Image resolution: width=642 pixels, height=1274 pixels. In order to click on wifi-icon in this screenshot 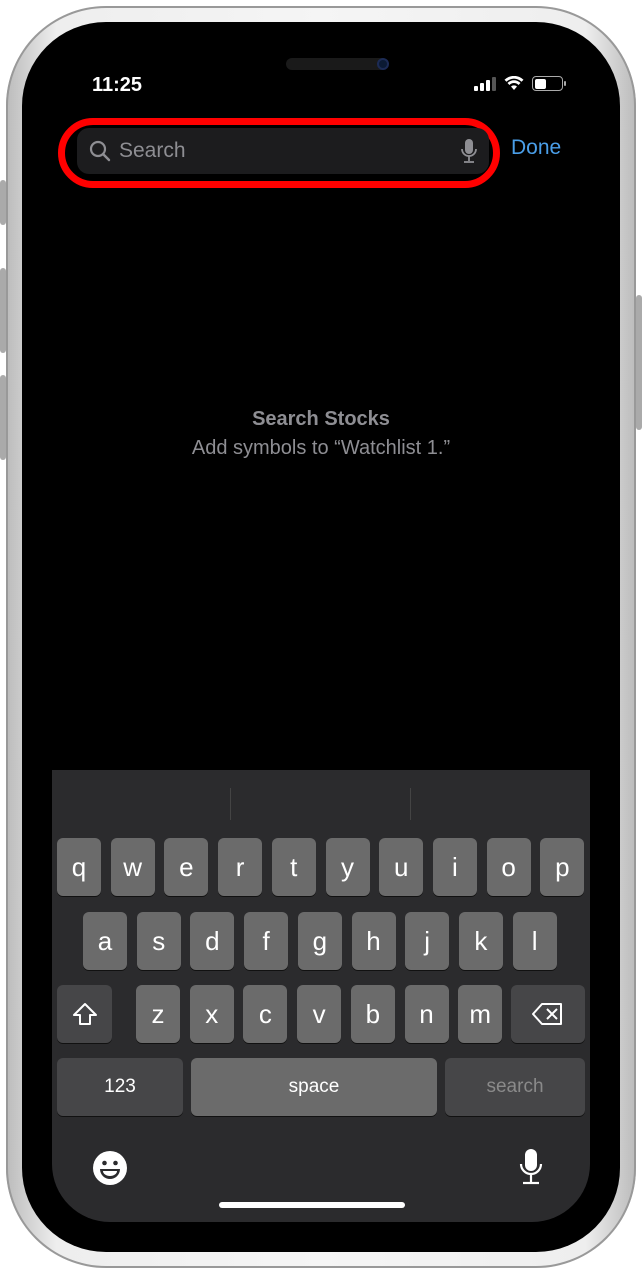, I will do `click(514, 83)`.